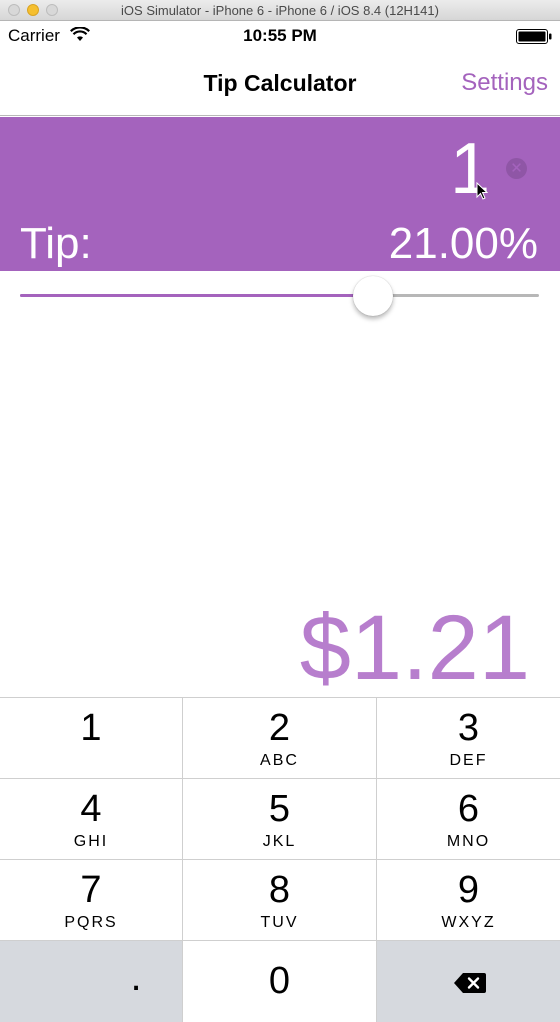  I want to click on key-7: 7 PQRS, so click(91, 899).